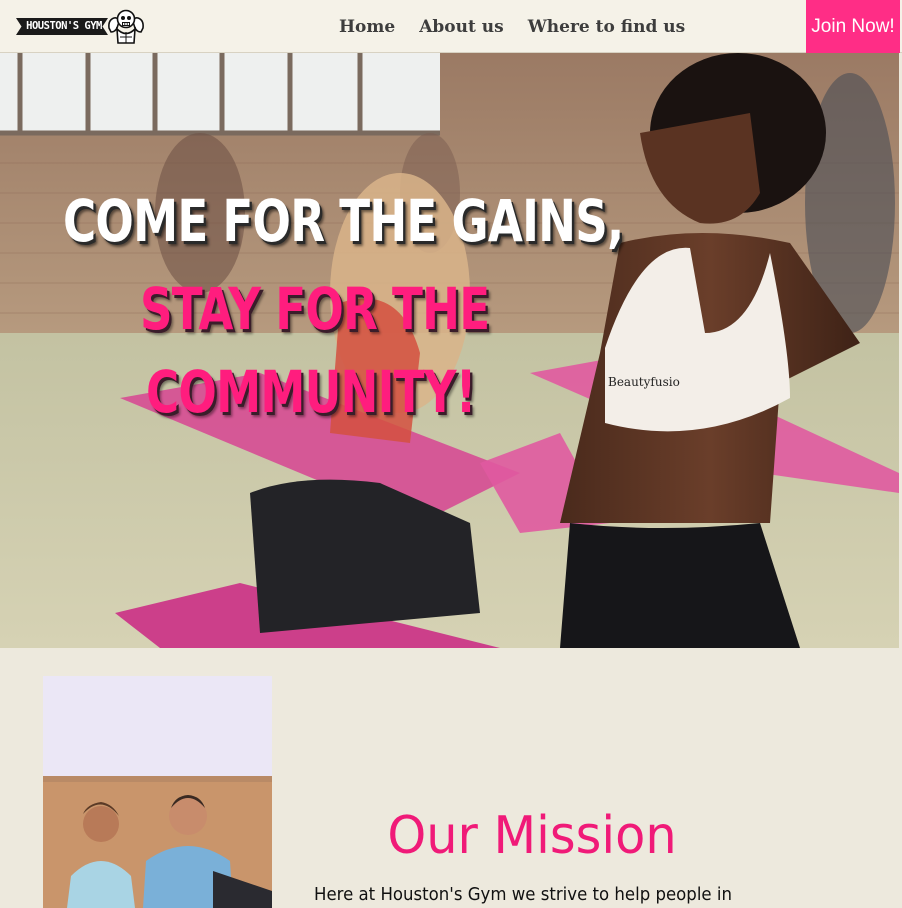 This screenshot has height=908, width=902. Describe the element at coordinates (532, 836) in the screenshot. I see `mission-title: Our Mission` at that location.